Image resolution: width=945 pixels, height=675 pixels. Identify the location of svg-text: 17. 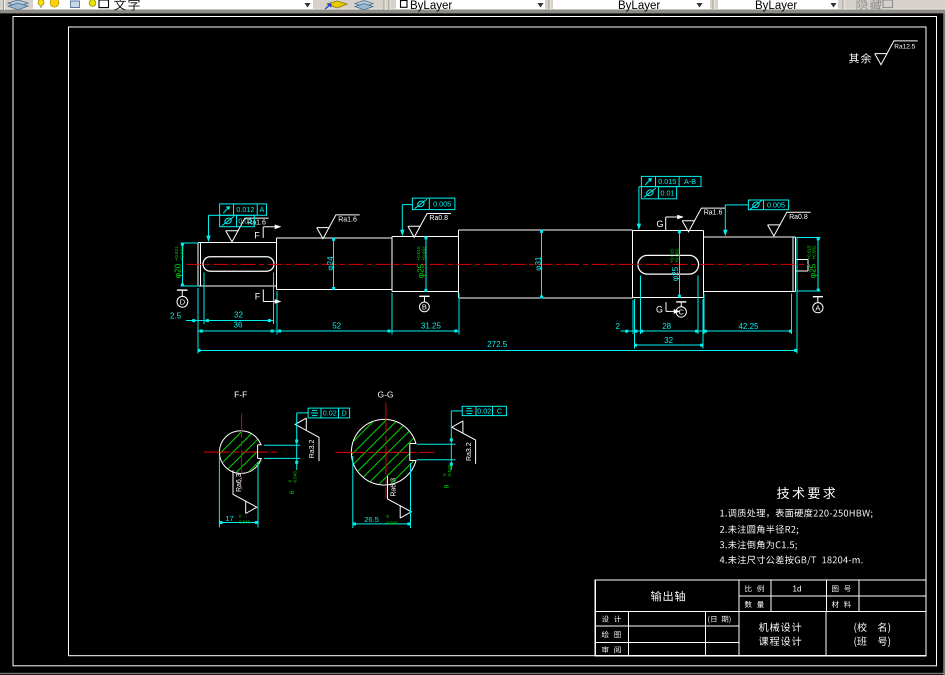
(229, 518).